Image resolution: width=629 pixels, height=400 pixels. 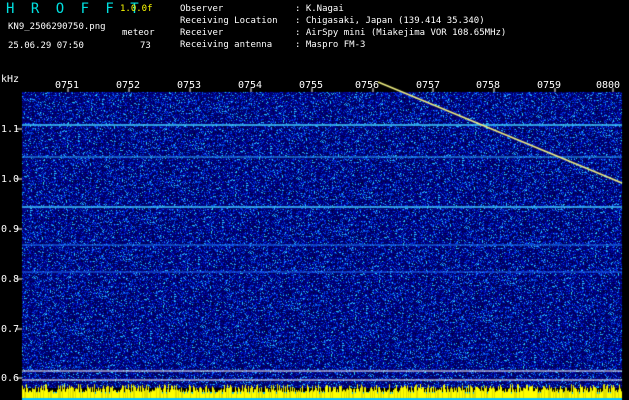 What do you see at coordinates (319, 9) in the screenshot?
I see `observer-value: : K.Nagai` at bounding box center [319, 9].